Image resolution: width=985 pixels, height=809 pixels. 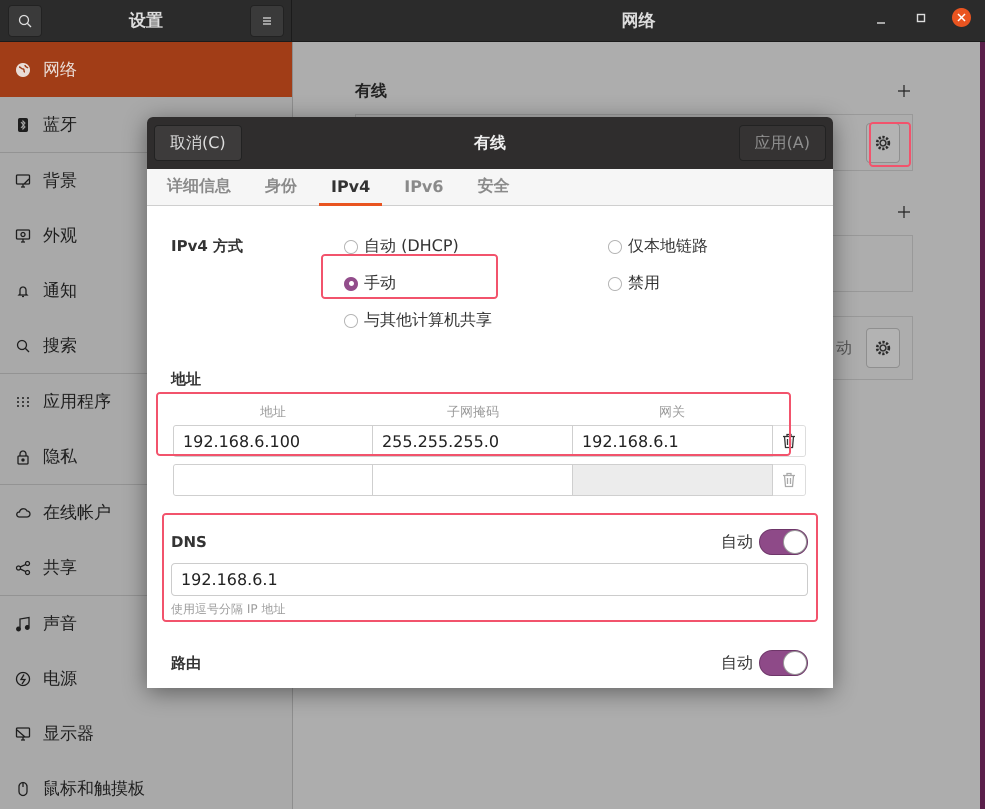 What do you see at coordinates (644, 283) in the screenshot?
I see `radio-label: 禁用` at bounding box center [644, 283].